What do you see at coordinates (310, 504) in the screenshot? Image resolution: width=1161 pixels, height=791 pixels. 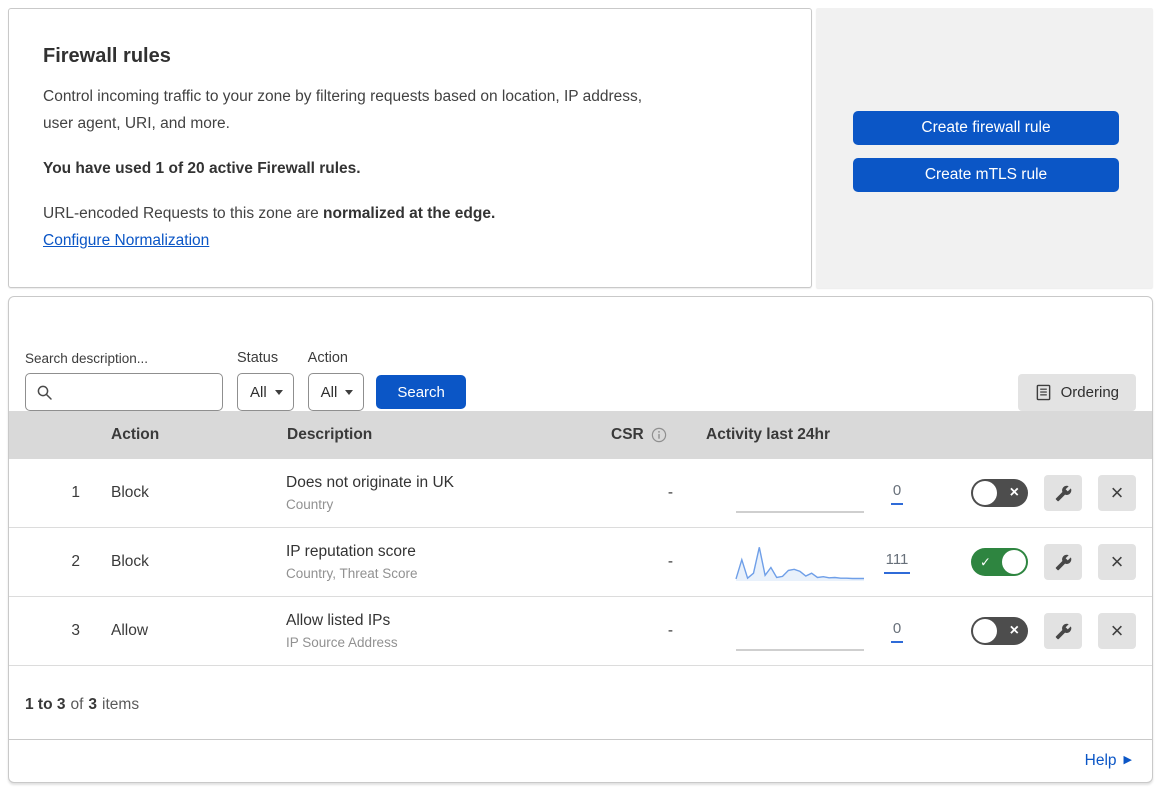 I see `rule-criteria: Country` at bounding box center [310, 504].